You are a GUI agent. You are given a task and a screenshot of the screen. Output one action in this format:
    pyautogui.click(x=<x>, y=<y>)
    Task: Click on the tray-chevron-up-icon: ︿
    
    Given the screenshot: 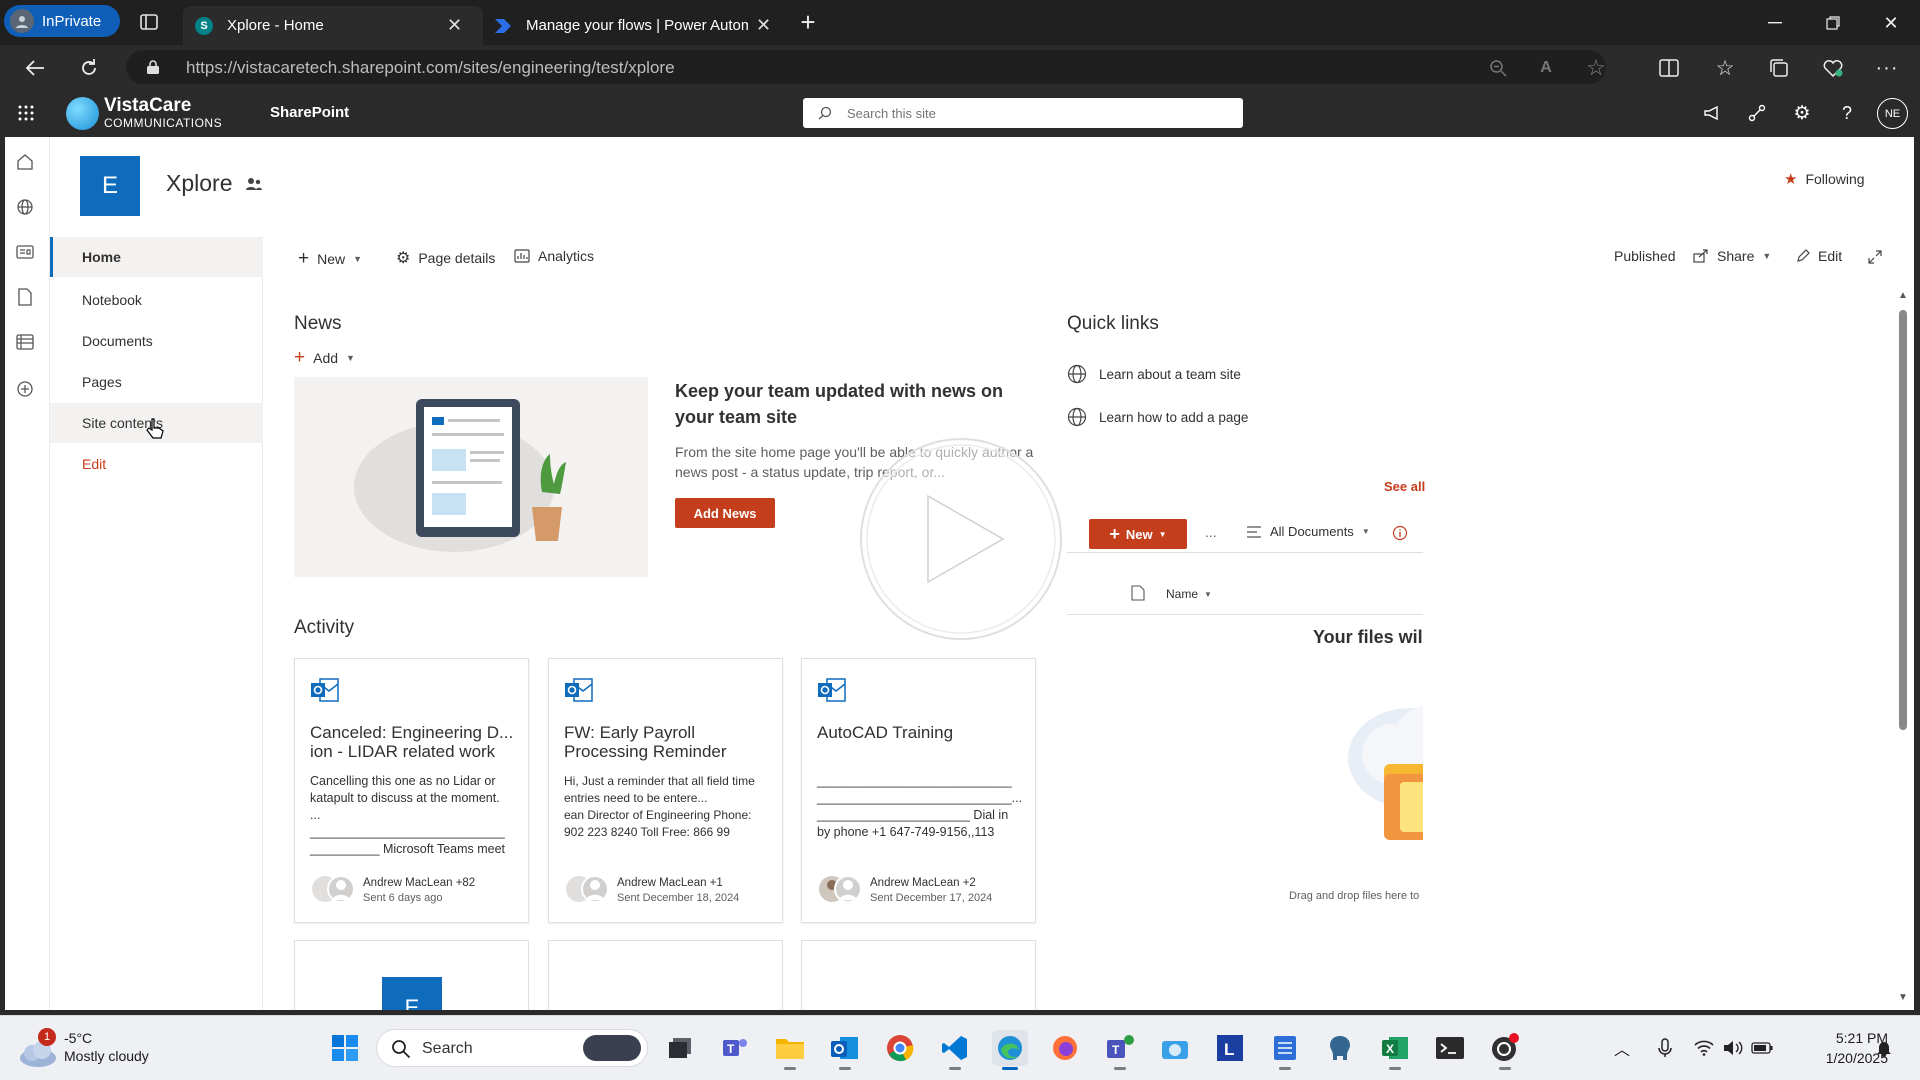 What is the action you would take?
    pyautogui.click(x=1622, y=1048)
    